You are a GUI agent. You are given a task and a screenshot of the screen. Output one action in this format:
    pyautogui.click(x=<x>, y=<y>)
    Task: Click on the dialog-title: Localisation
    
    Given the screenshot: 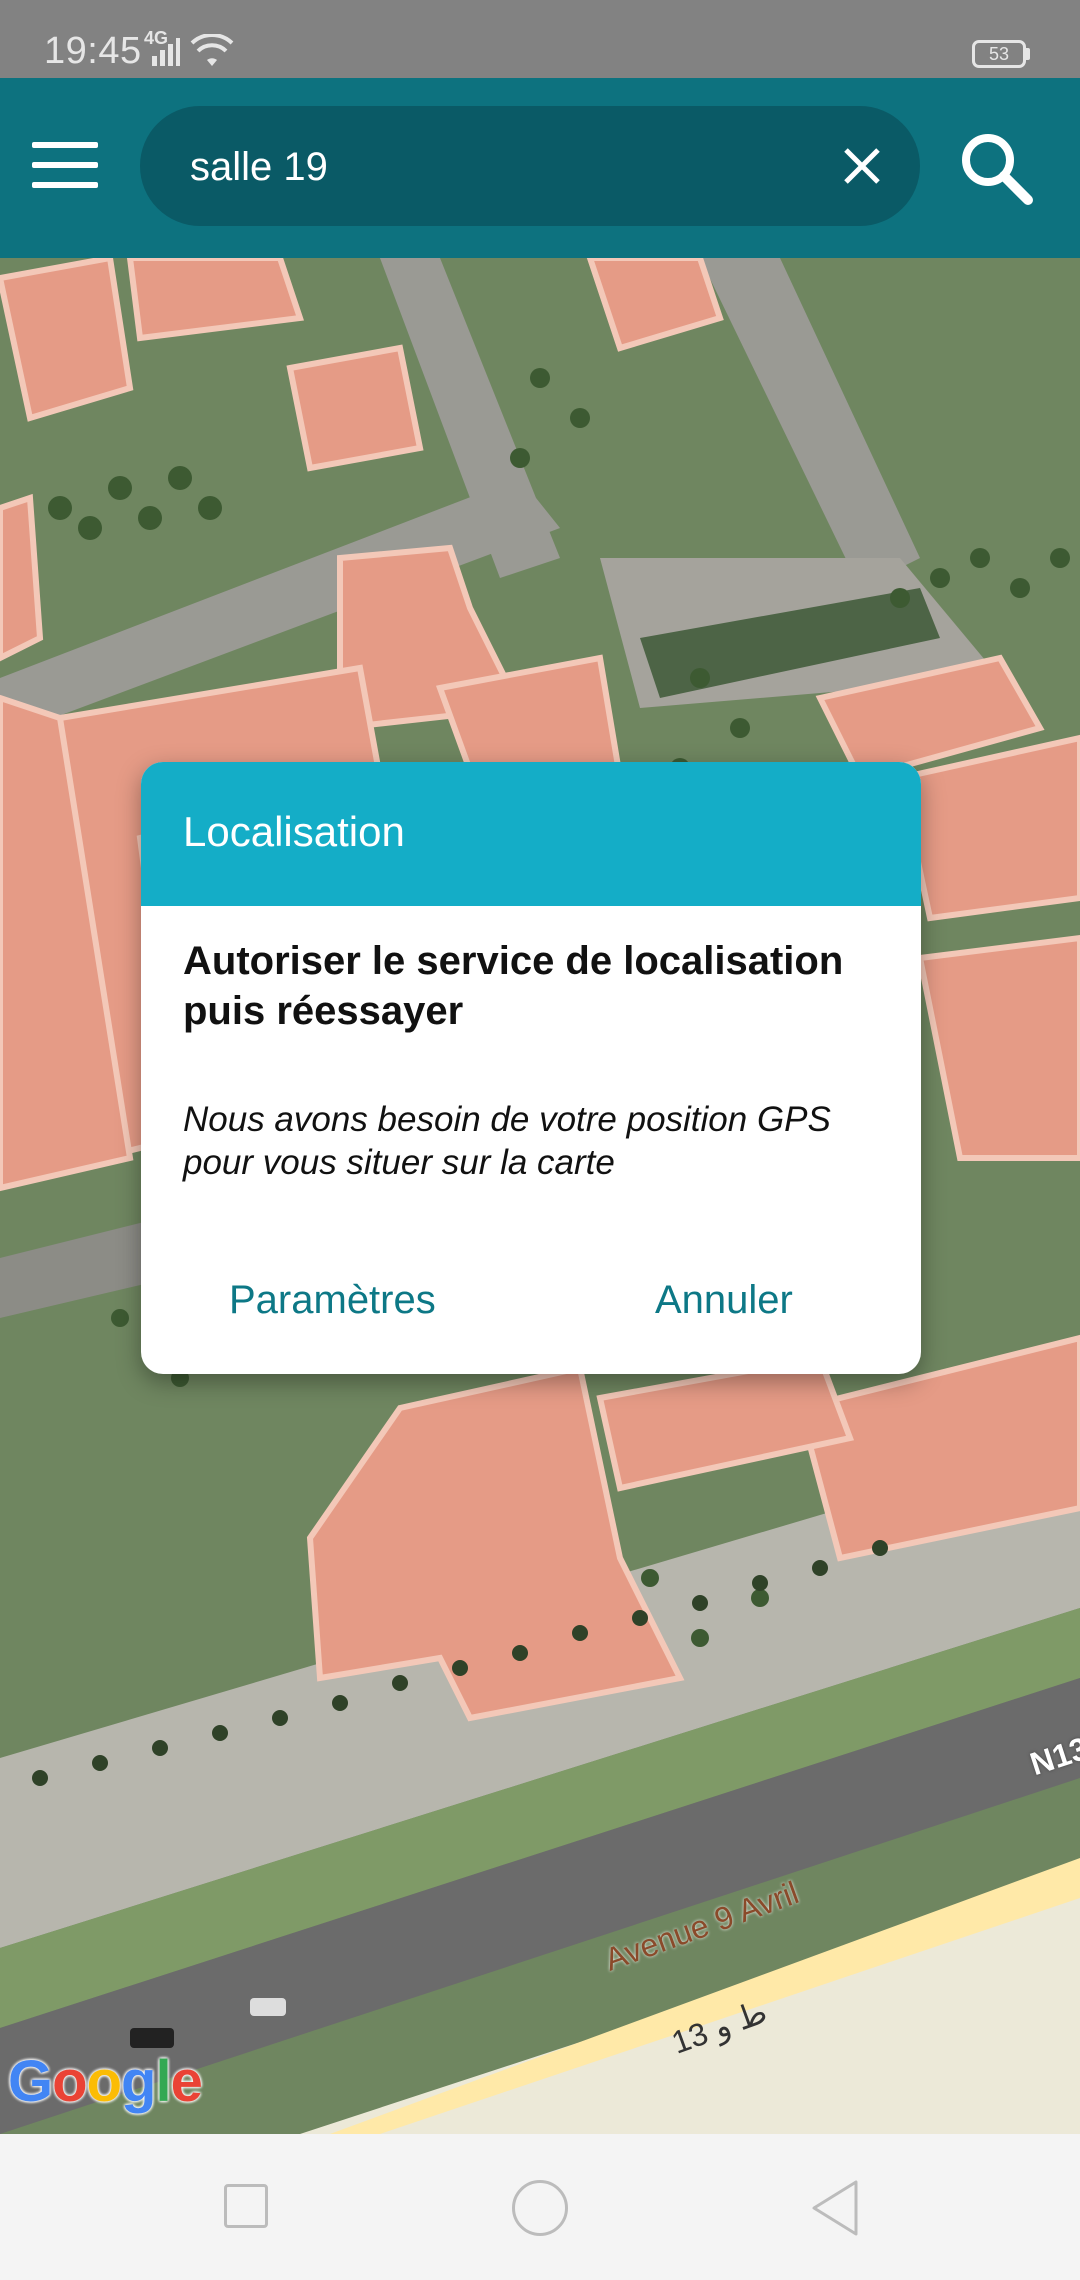 What is the action you would take?
    pyautogui.click(x=294, y=831)
    